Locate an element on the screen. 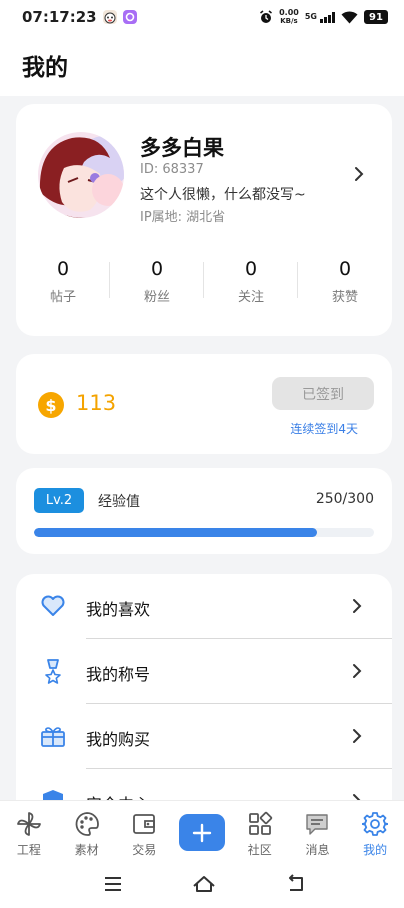 The height and width of the screenshot is (908, 404). wifi-icon is located at coordinates (349, 16).